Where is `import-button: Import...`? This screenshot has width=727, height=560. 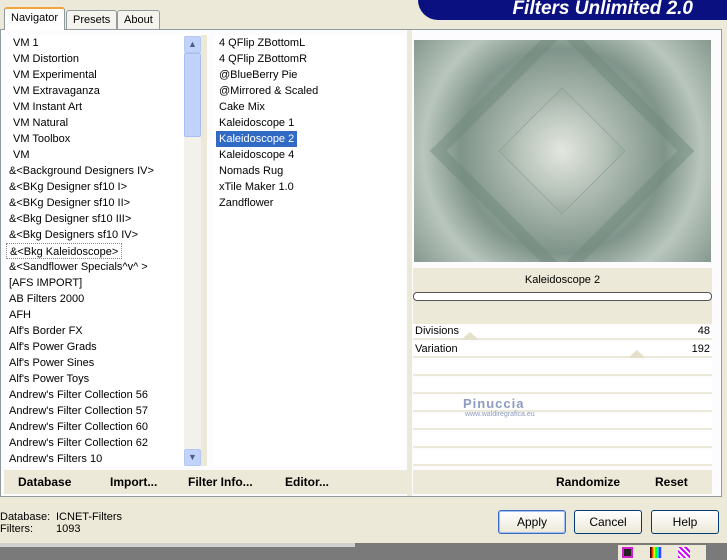
import-button: Import... is located at coordinates (133, 482).